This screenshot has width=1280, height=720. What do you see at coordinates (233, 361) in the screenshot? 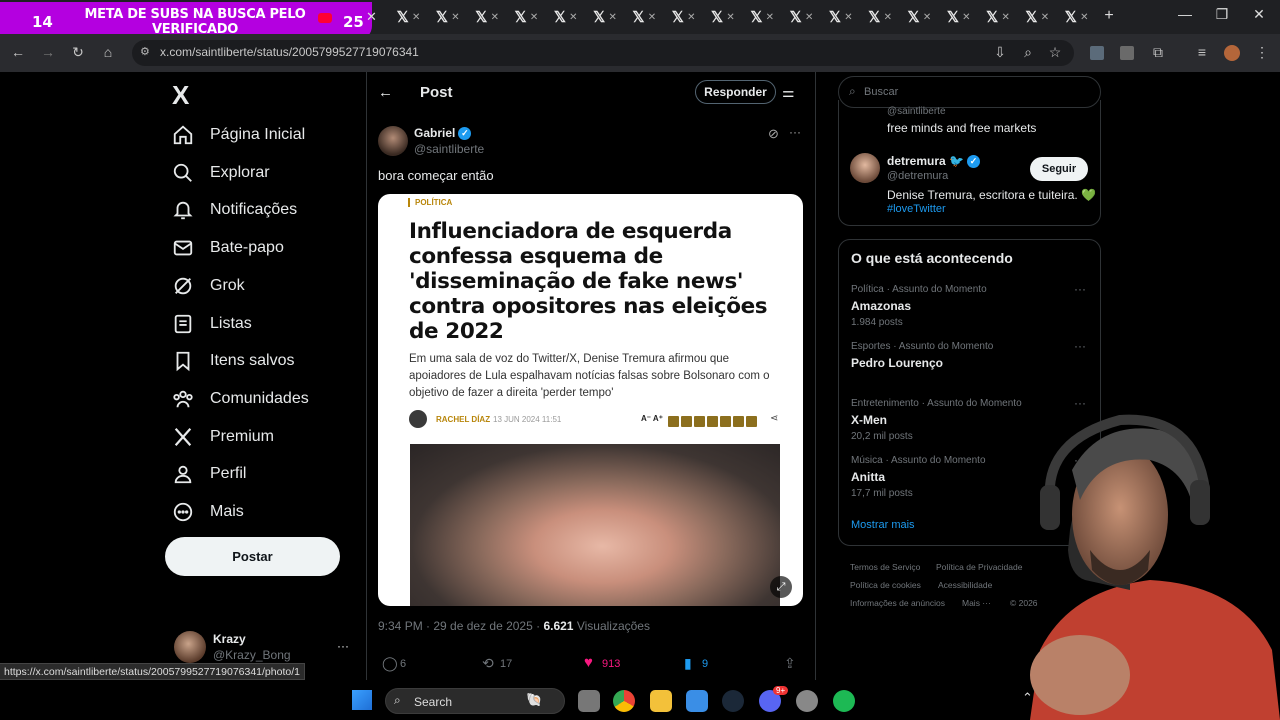
I see `nav-item-itens-salvos: Itens salvos` at bounding box center [233, 361].